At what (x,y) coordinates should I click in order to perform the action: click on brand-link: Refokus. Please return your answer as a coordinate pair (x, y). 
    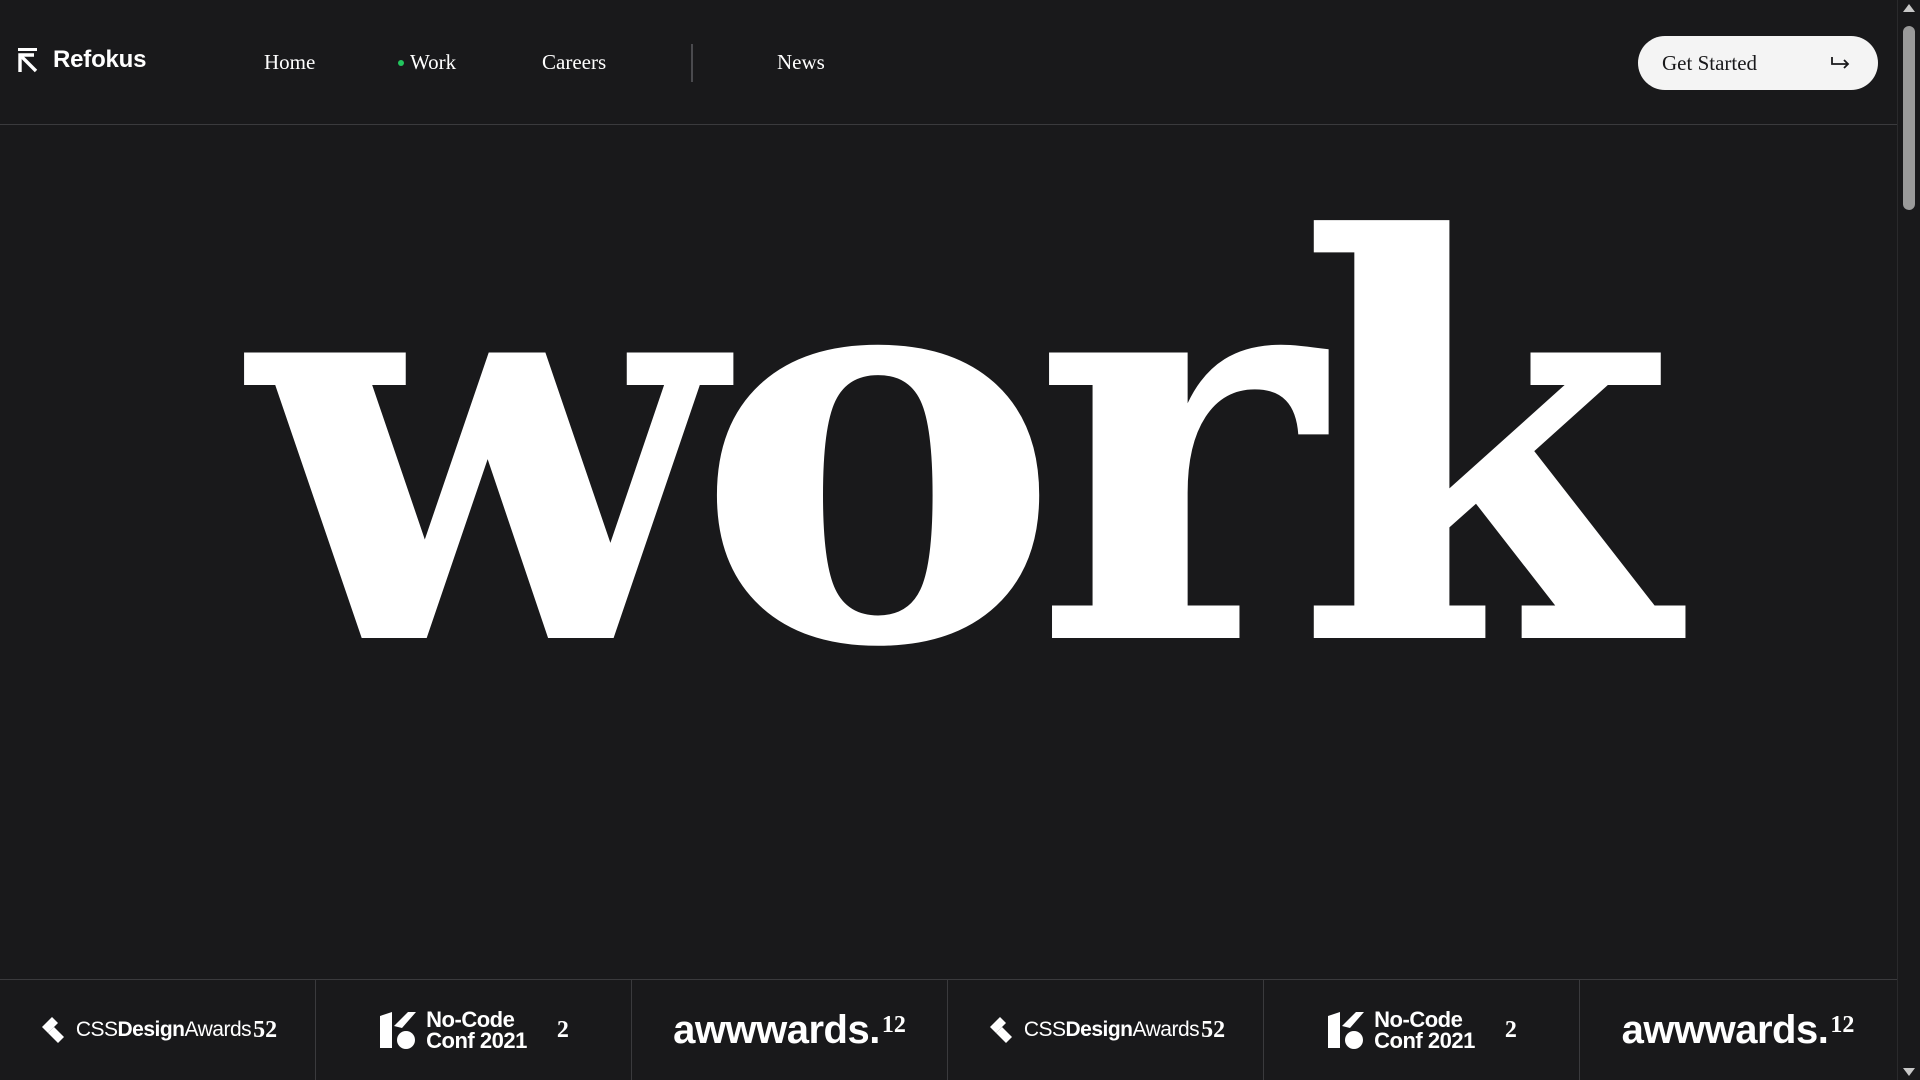
    Looking at the image, I should click on (81, 60).